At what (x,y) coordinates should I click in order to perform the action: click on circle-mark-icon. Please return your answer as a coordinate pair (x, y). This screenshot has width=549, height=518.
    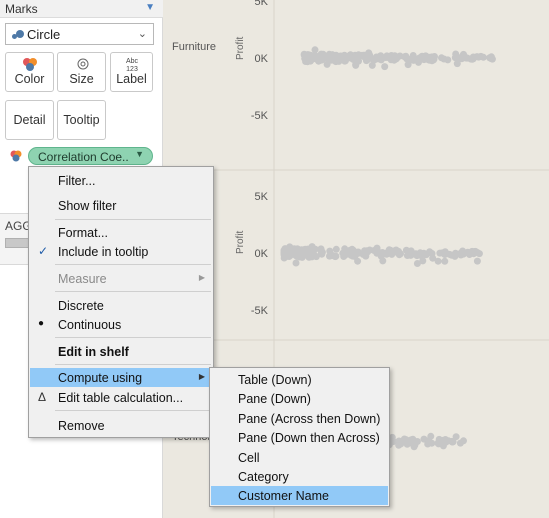
    Looking at the image, I should click on (19, 35).